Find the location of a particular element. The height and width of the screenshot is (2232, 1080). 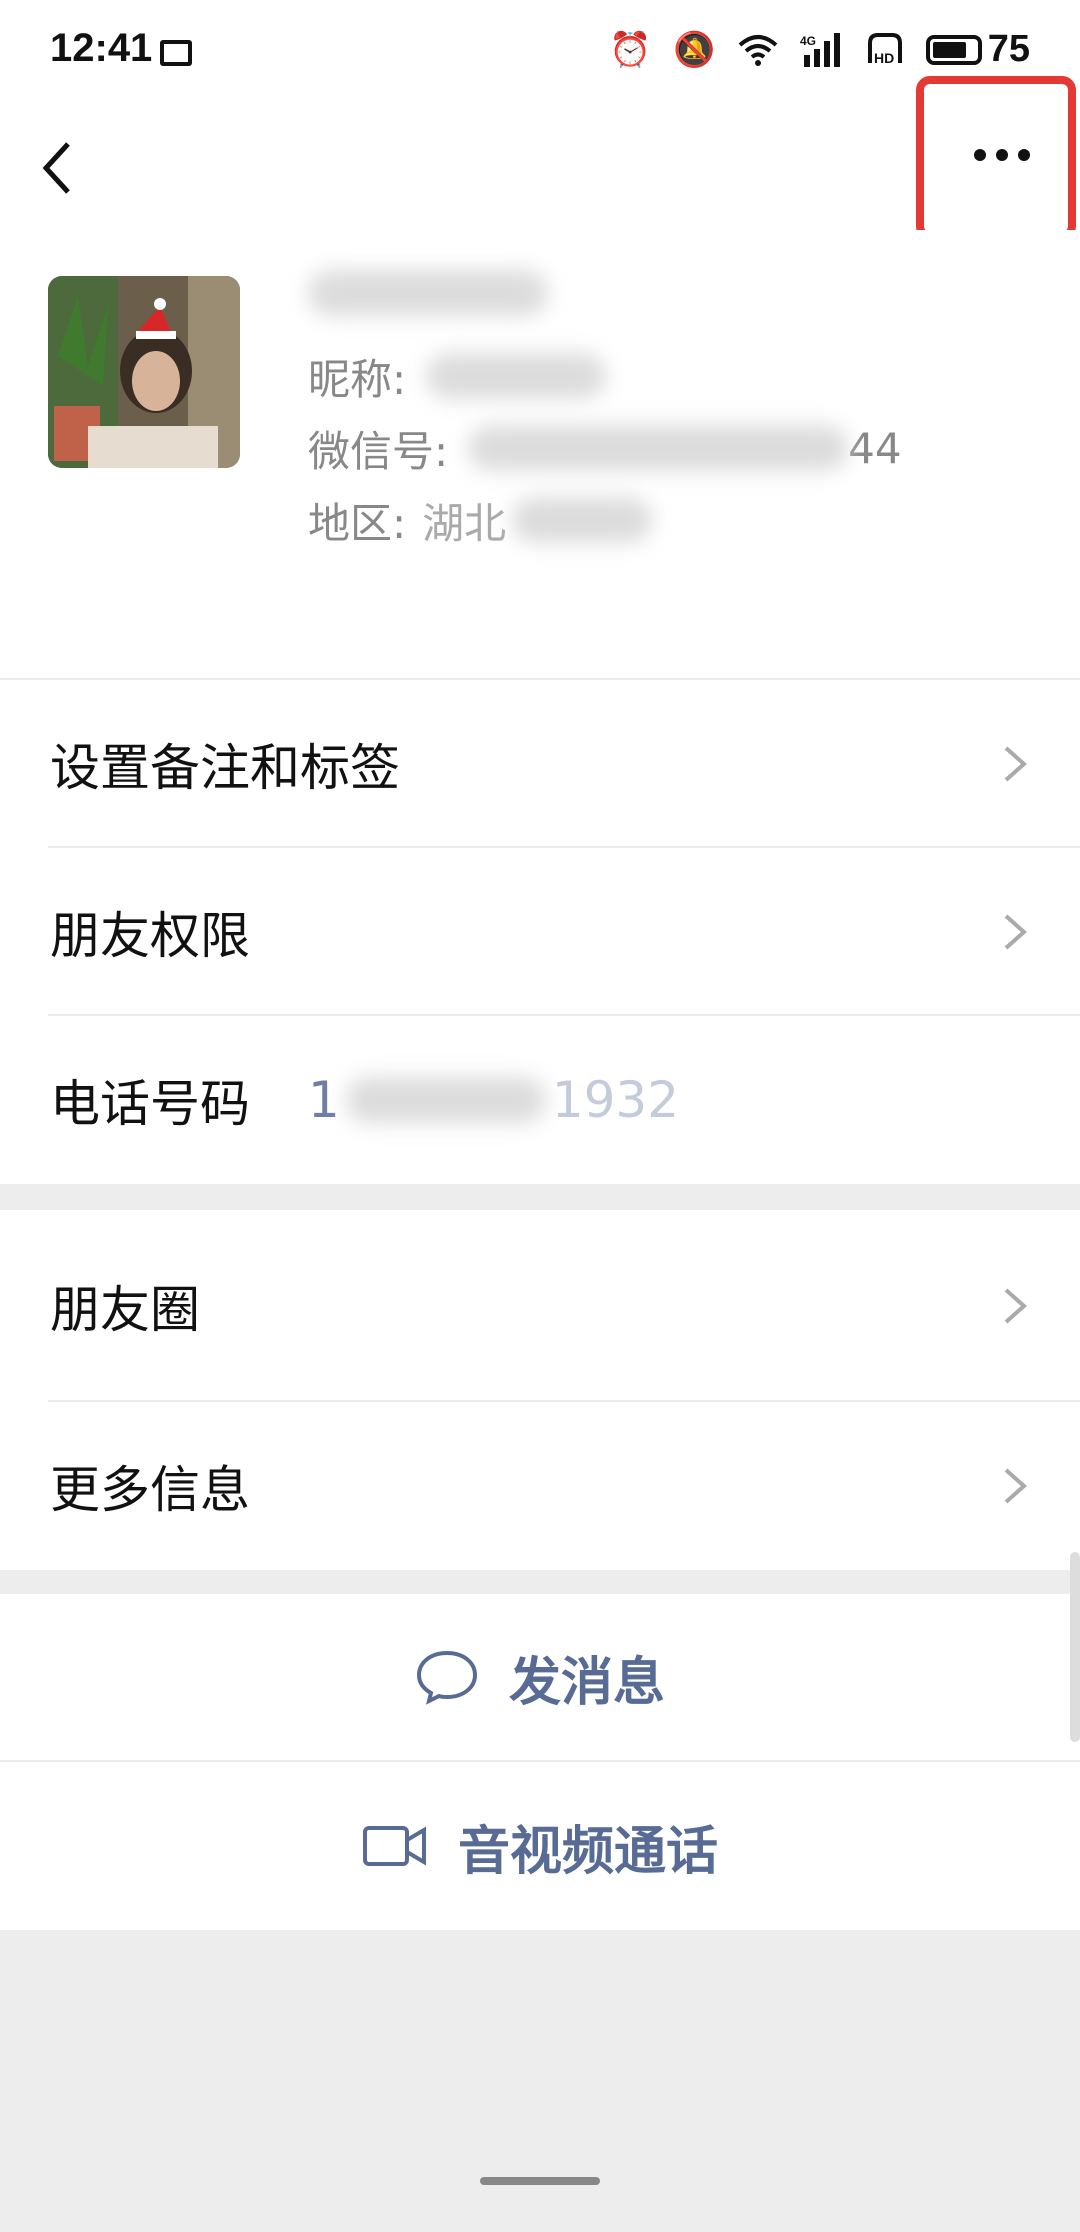

wechat-id-tail: 44 is located at coordinates (875, 448).